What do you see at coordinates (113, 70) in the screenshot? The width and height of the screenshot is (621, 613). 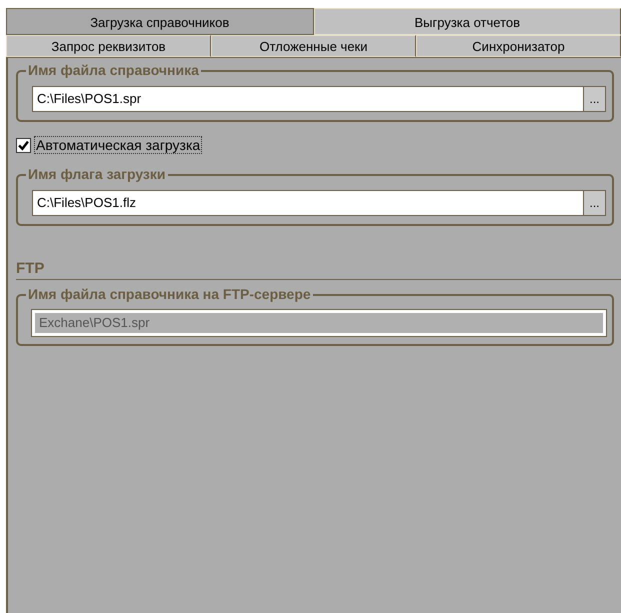 I see `group-title: Имя файла справочника` at bounding box center [113, 70].